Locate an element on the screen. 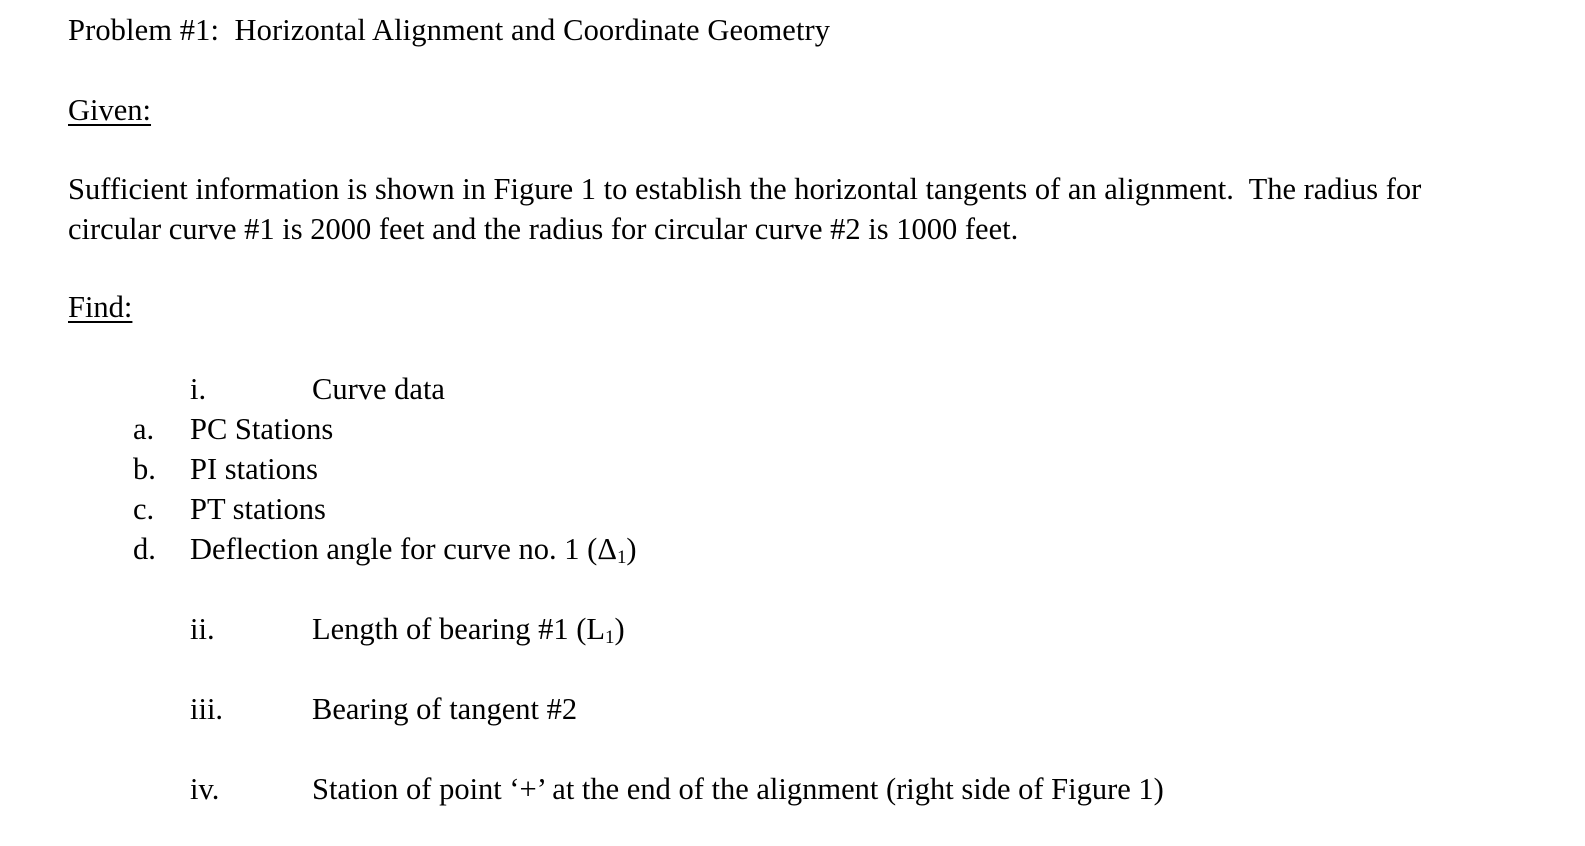 Image resolution: width=1585 pixels, height=846 pixels. list-item: ii. Length of bearing #1 (L1) is located at coordinates (778, 629).